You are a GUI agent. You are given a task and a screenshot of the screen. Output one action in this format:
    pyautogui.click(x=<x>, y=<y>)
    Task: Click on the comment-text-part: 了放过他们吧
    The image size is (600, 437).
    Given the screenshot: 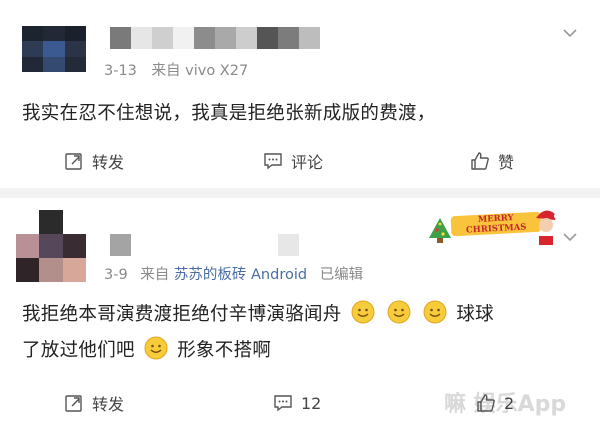 What is the action you would take?
    pyautogui.click(x=78, y=350)
    